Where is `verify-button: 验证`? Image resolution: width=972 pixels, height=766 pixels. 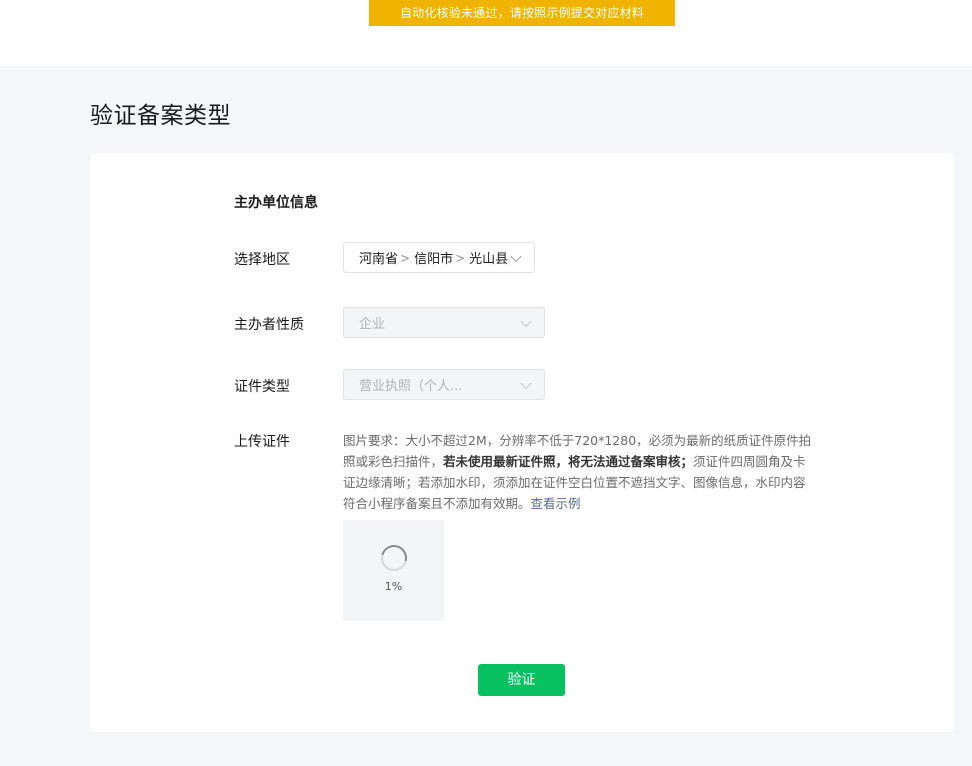 verify-button: 验证 is located at coordinates (521, 680).